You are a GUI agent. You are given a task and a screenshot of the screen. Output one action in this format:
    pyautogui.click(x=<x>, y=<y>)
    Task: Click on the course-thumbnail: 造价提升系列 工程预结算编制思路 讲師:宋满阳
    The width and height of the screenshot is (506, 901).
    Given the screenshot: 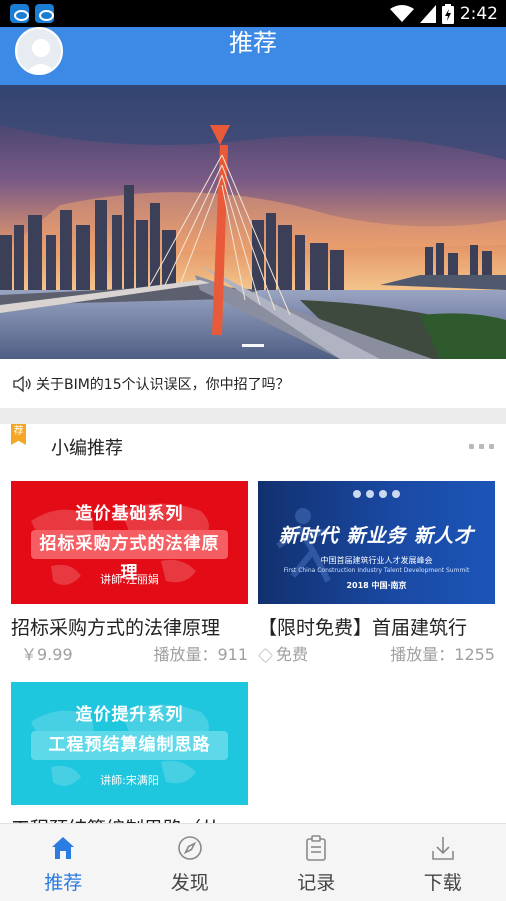 What is the action you would take?
    pyautogui.click(x=129, y=743)
    